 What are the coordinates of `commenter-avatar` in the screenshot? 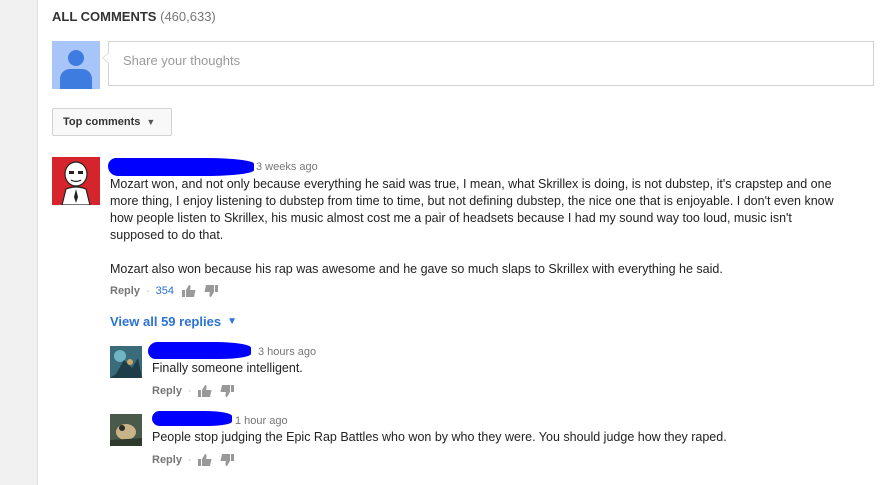 It's located at (76, 181).